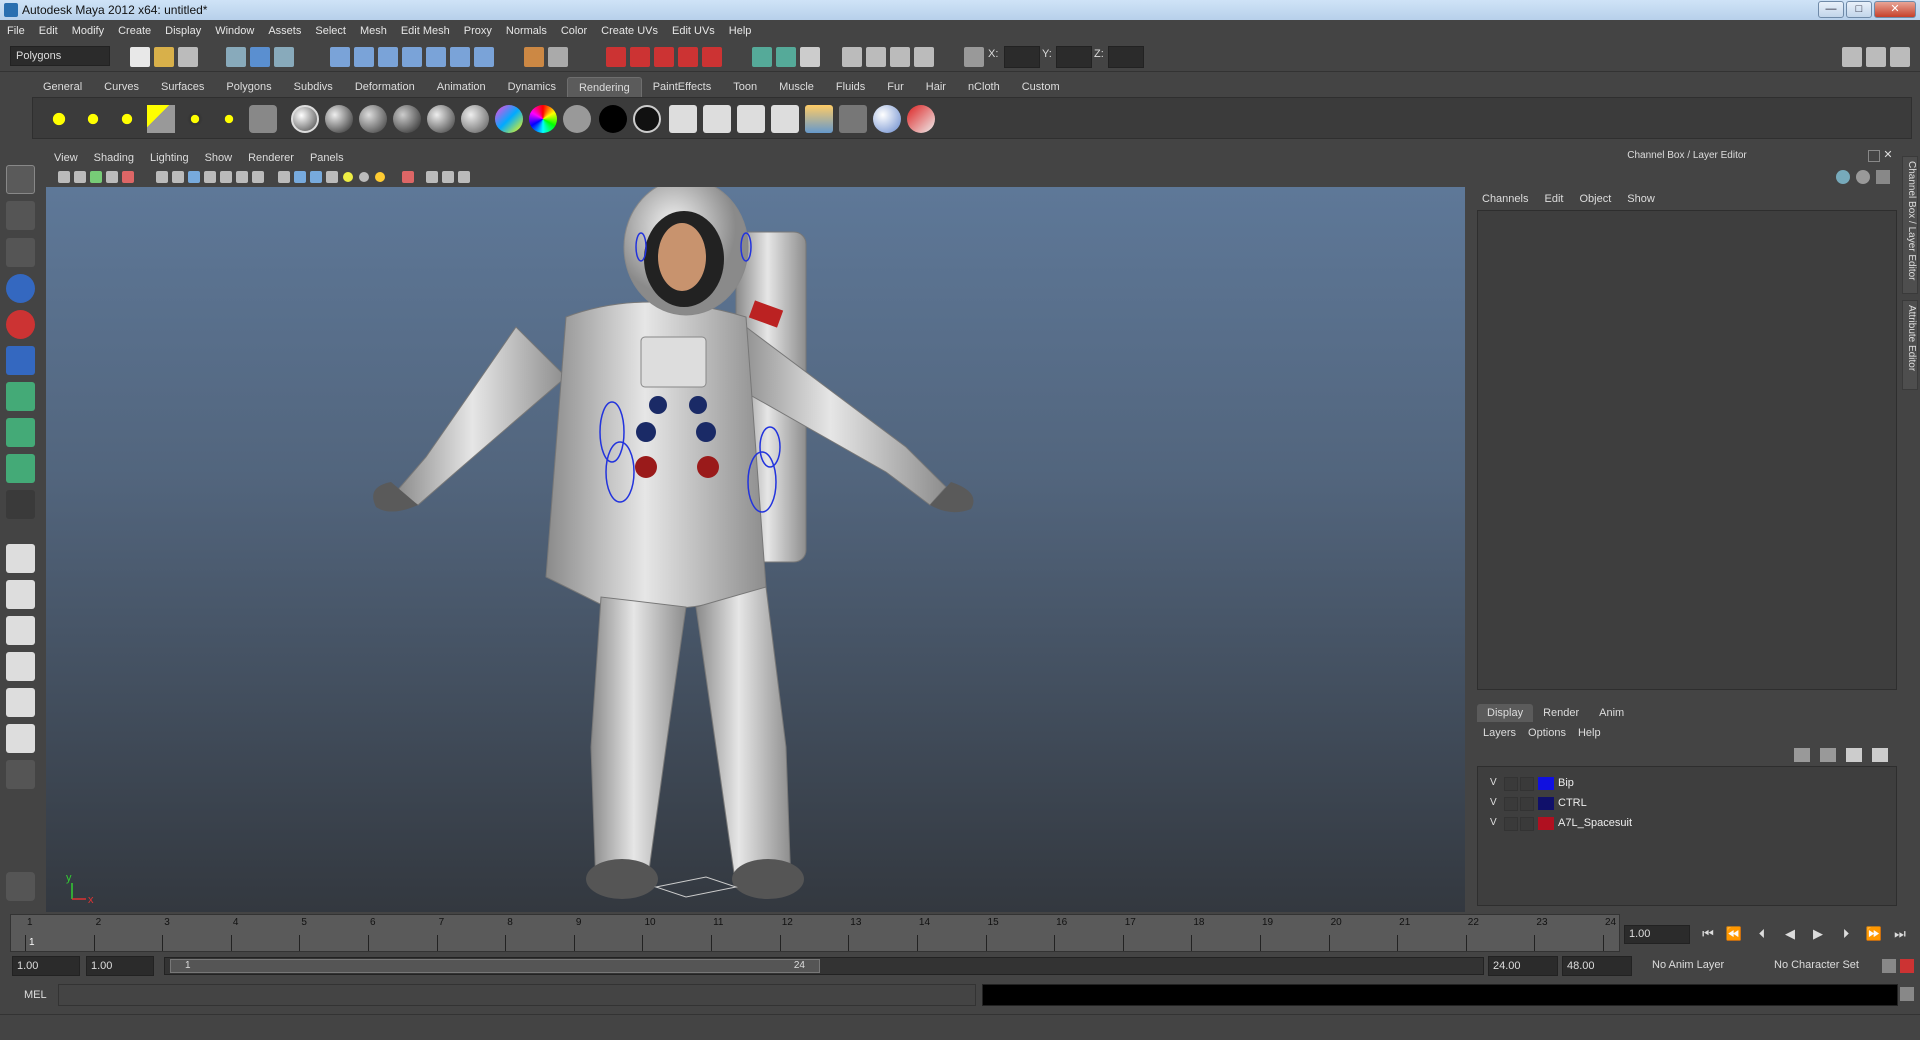 The height and width of the screenshot is (1040, 1920). Describe the element at coordinates (1802, 755) in the screenshot. I see `move-layer-up-icon` at that location.